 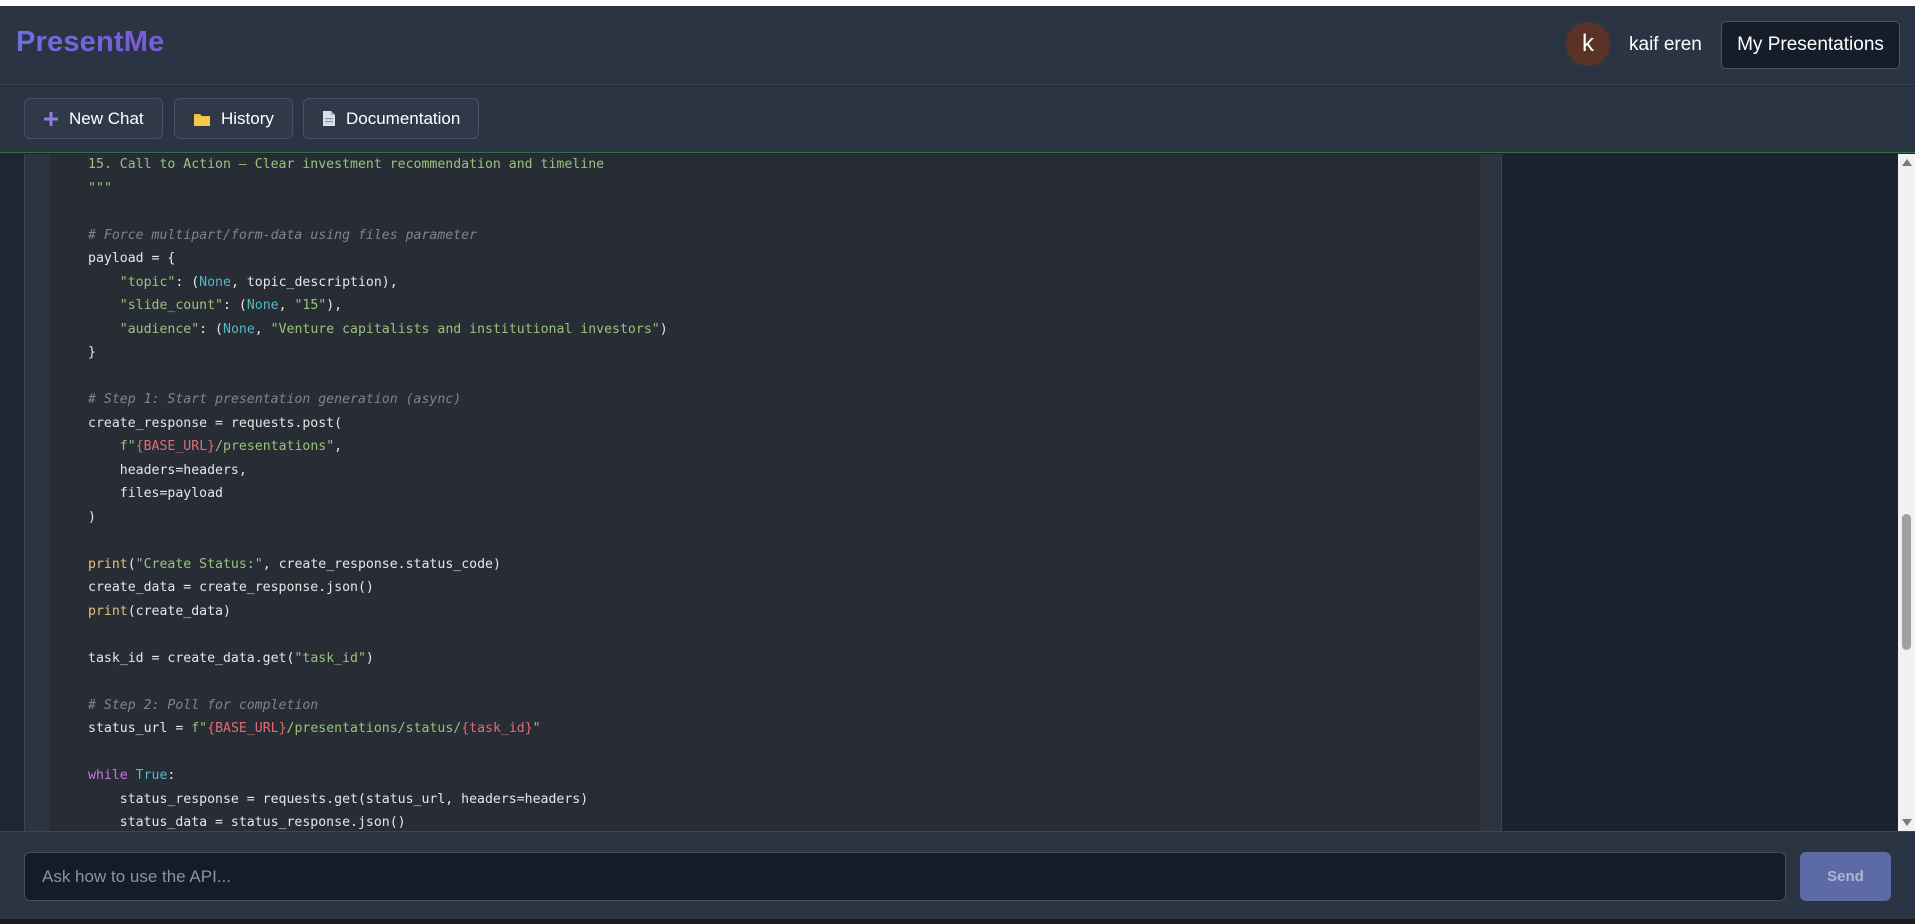 What do you see at coordinates (215, 423) in the screenshot?
I see `code-line: create_response = requests.post(` at bounding box center [215, 423].